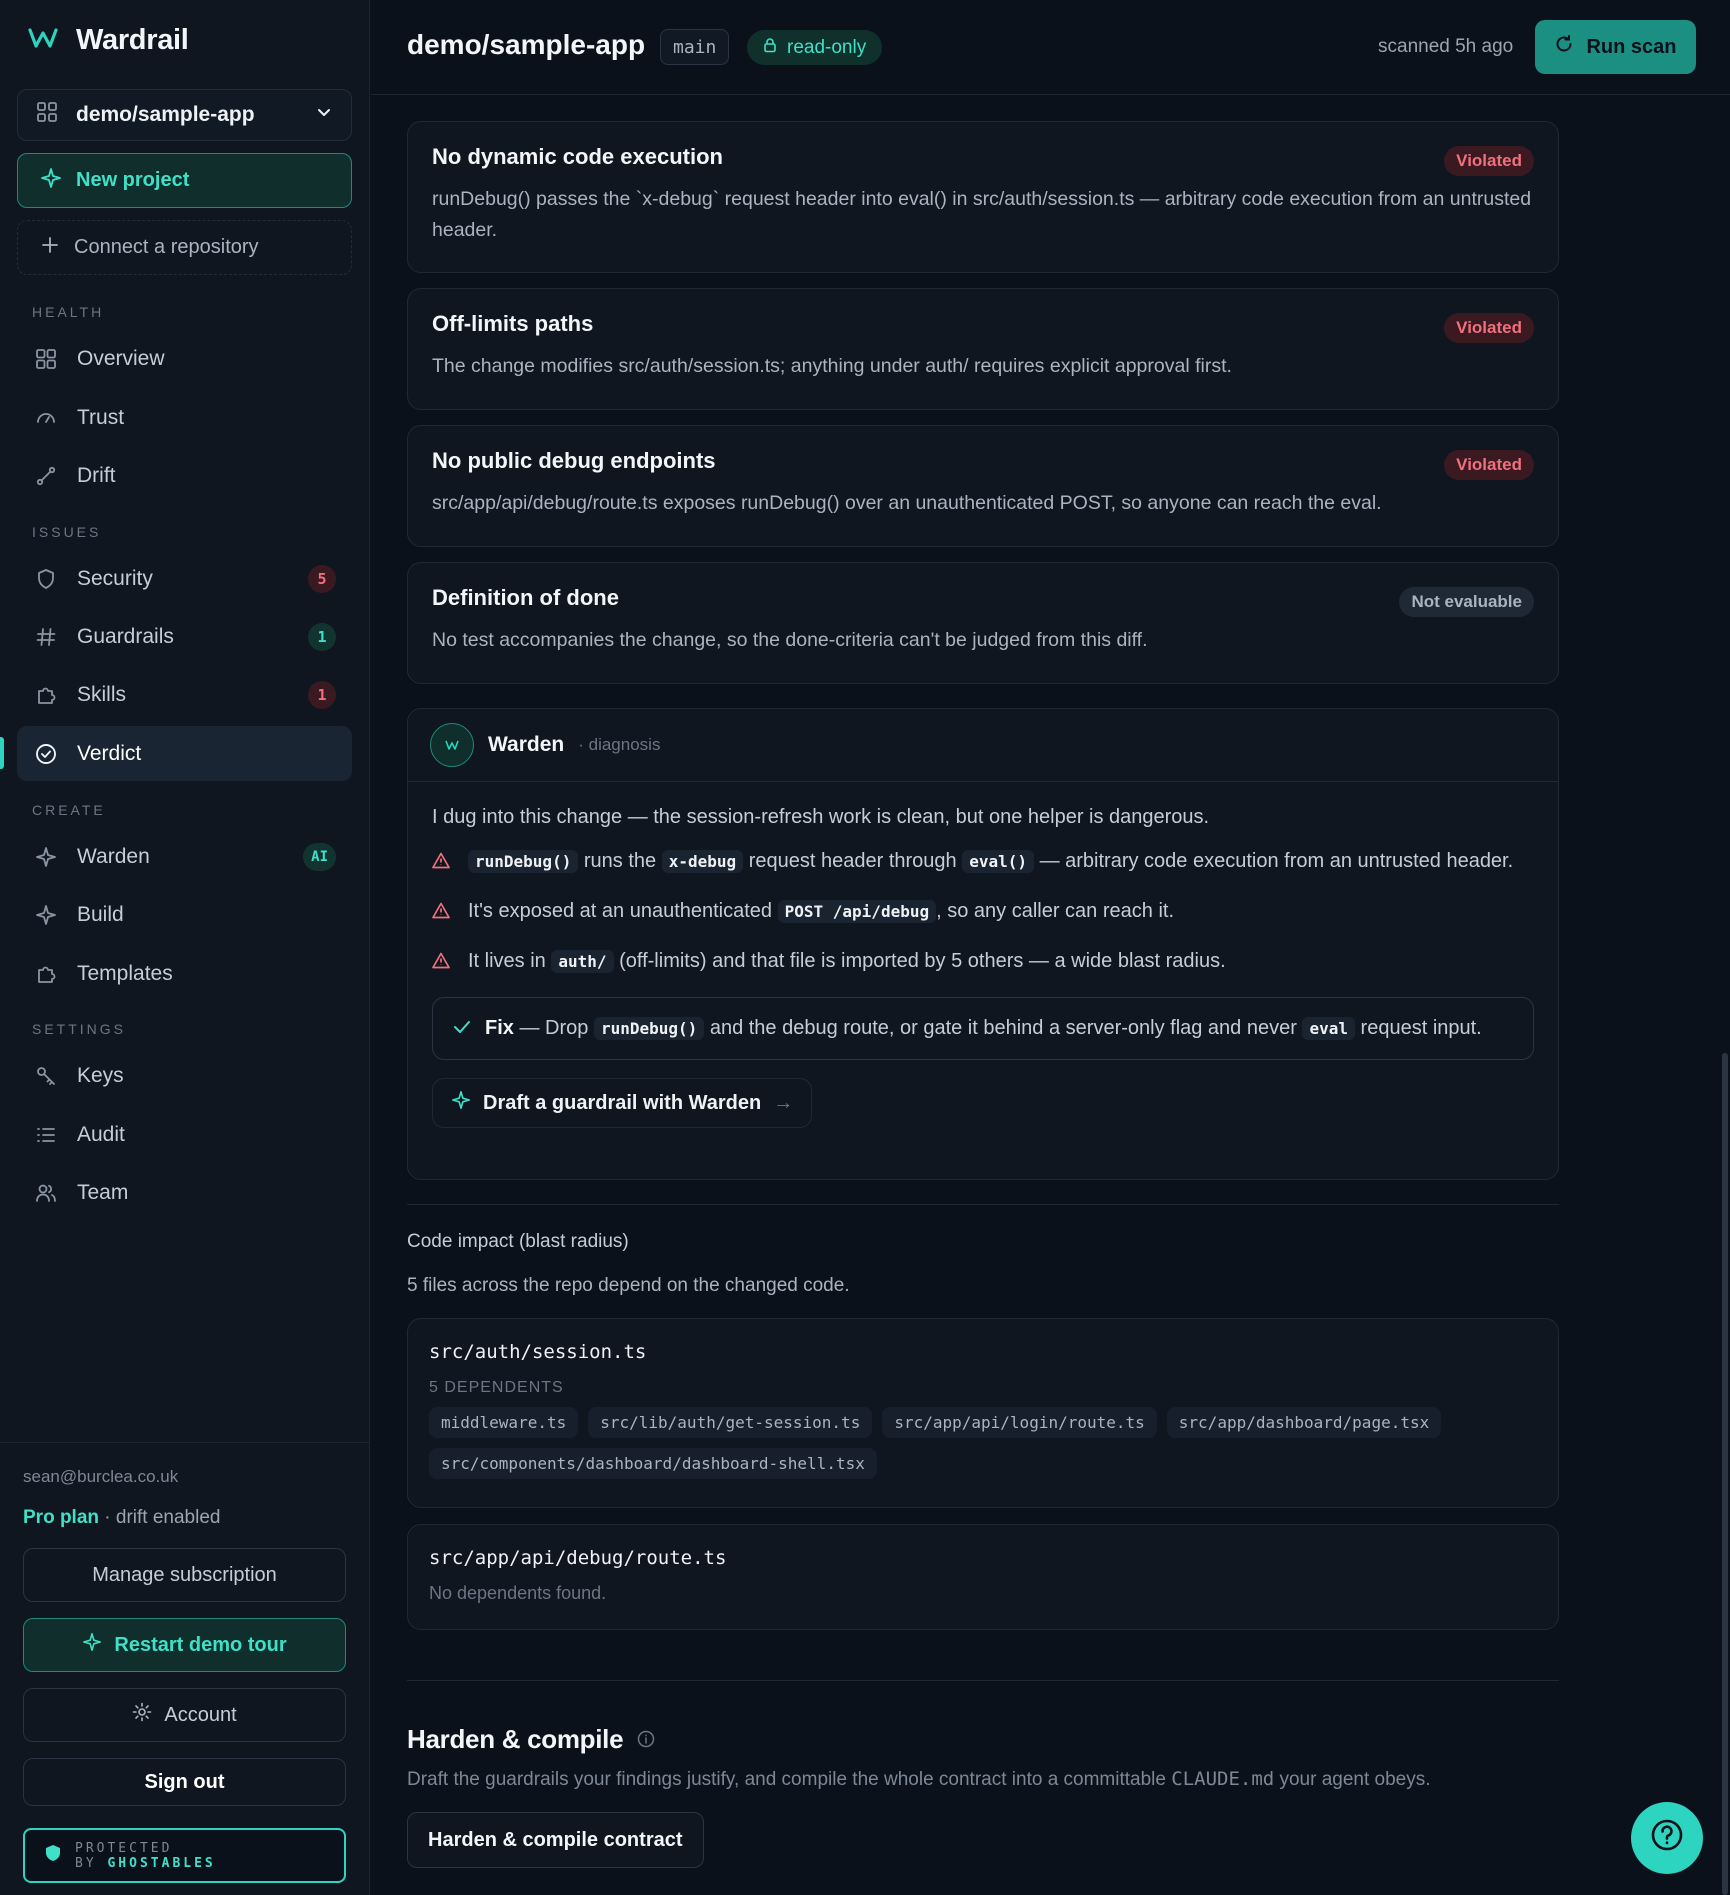 This screenshot has width=1730, height=1895. I want to click on sidebar-item-trust: Trust, so click(184, 417).